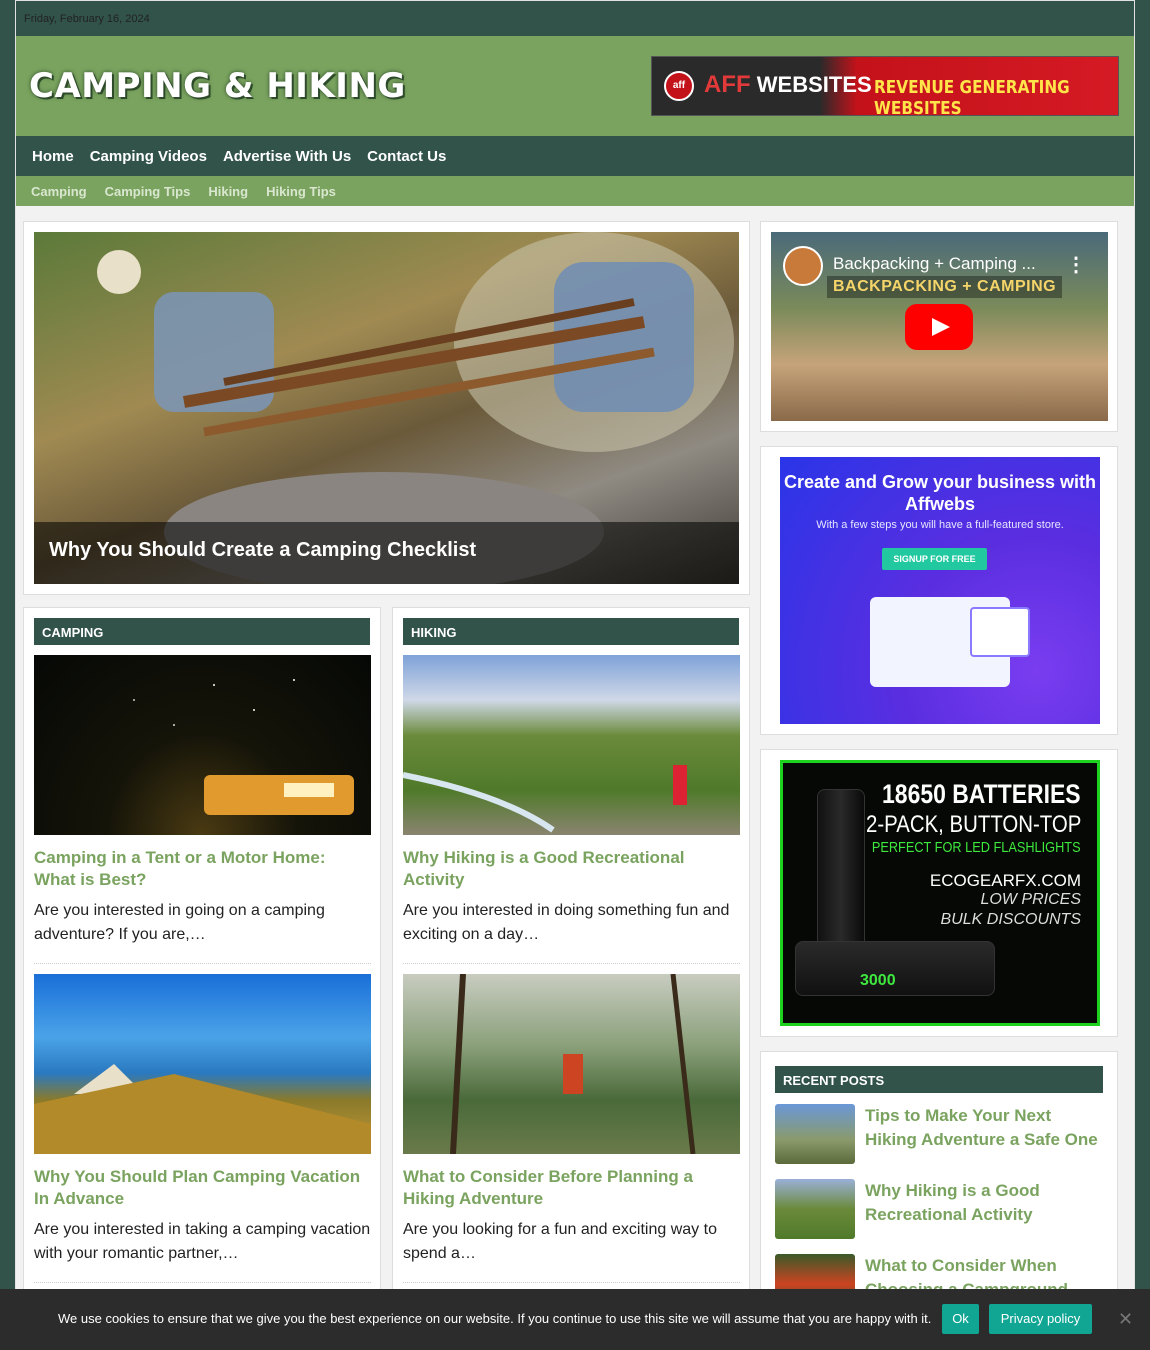 This screenshot has width=1150, height=1350. Describe the element at coordinates (87, 19) in the screenshot. I see `current-date: Friday, February 16, 2024` at that location.